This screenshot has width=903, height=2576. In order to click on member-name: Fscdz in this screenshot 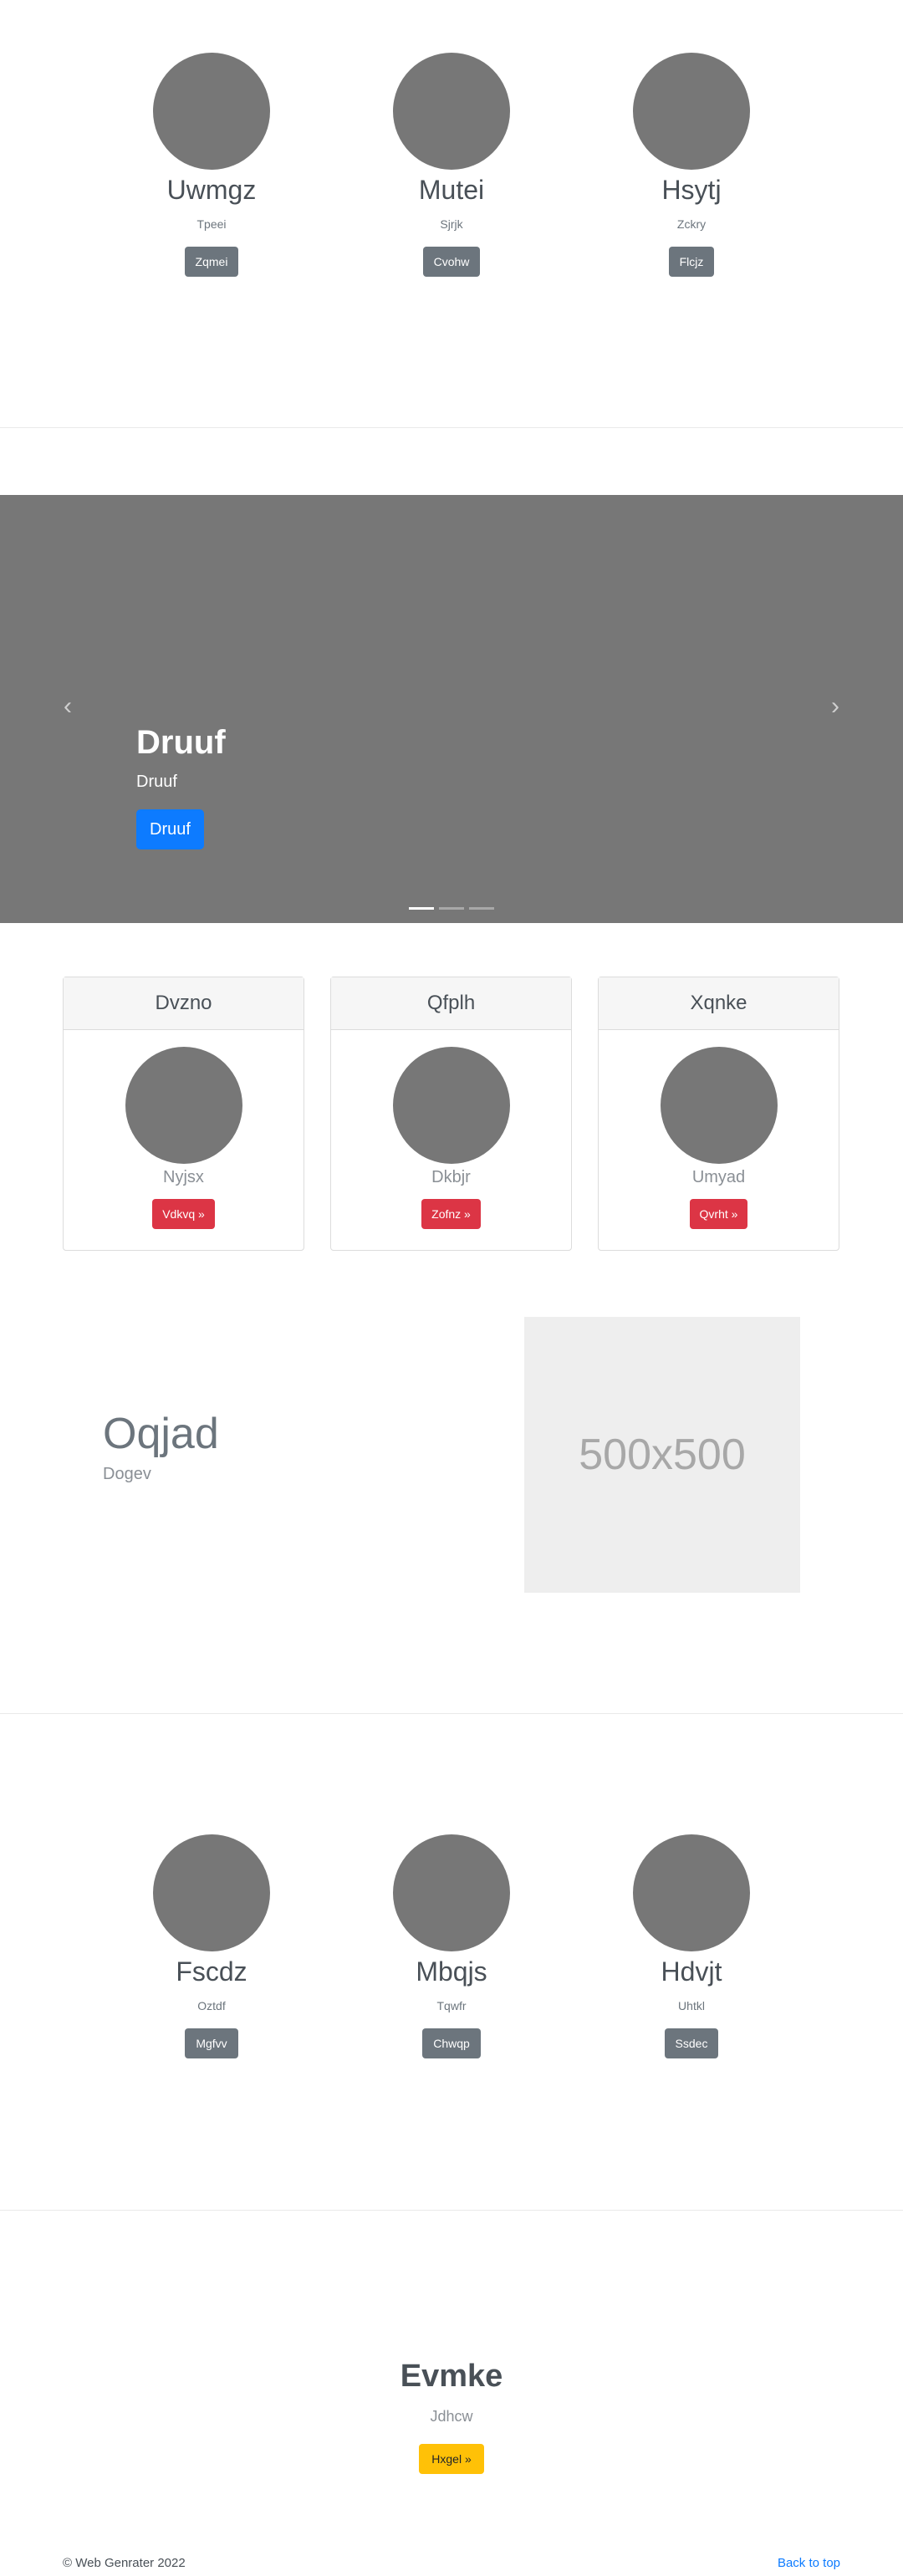, I will do `click(212, 1972)`.